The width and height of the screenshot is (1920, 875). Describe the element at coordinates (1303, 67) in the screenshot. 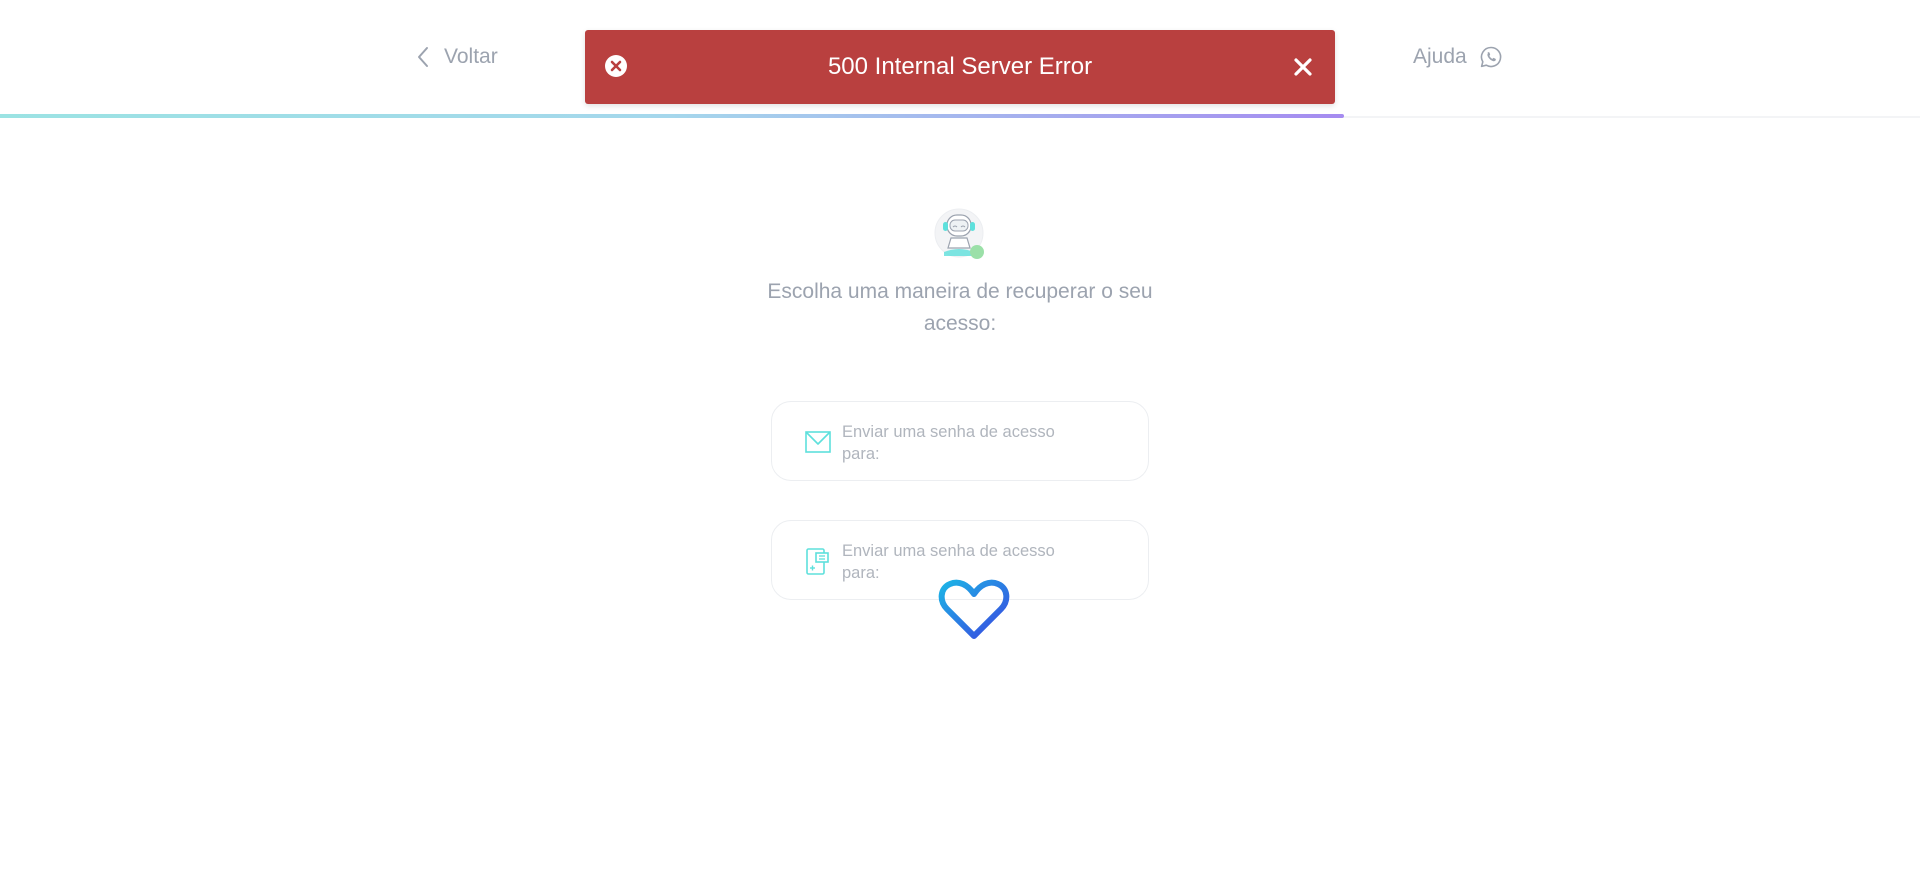

I see `close-icon` at that location.